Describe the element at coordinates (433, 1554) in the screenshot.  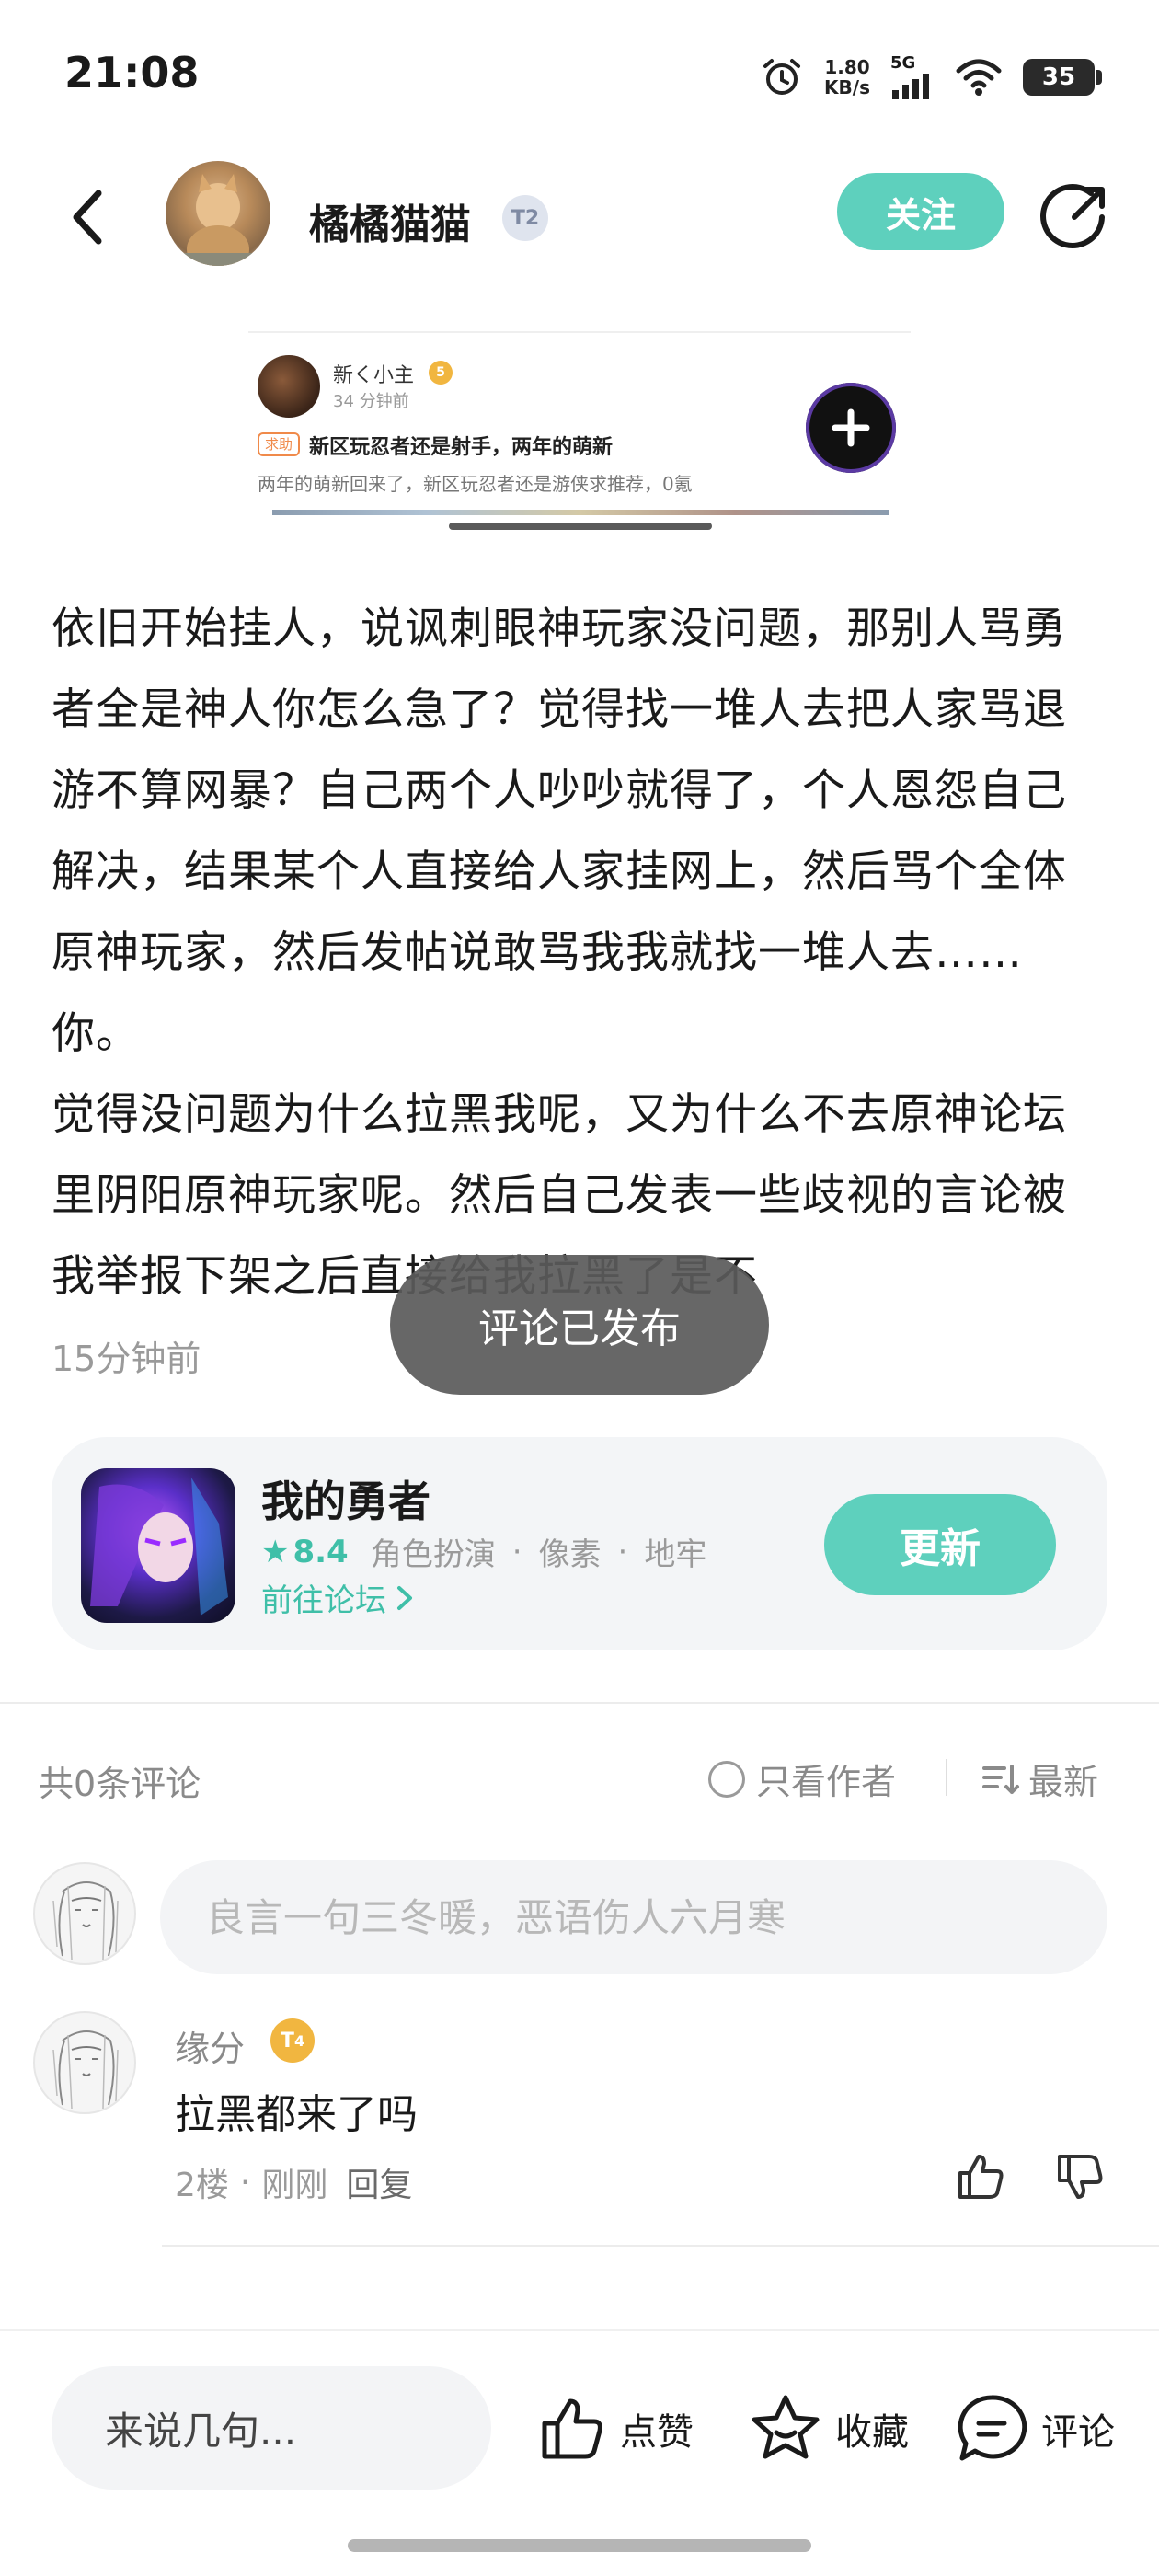
I see `game-genre: 角色扮演` at that location.